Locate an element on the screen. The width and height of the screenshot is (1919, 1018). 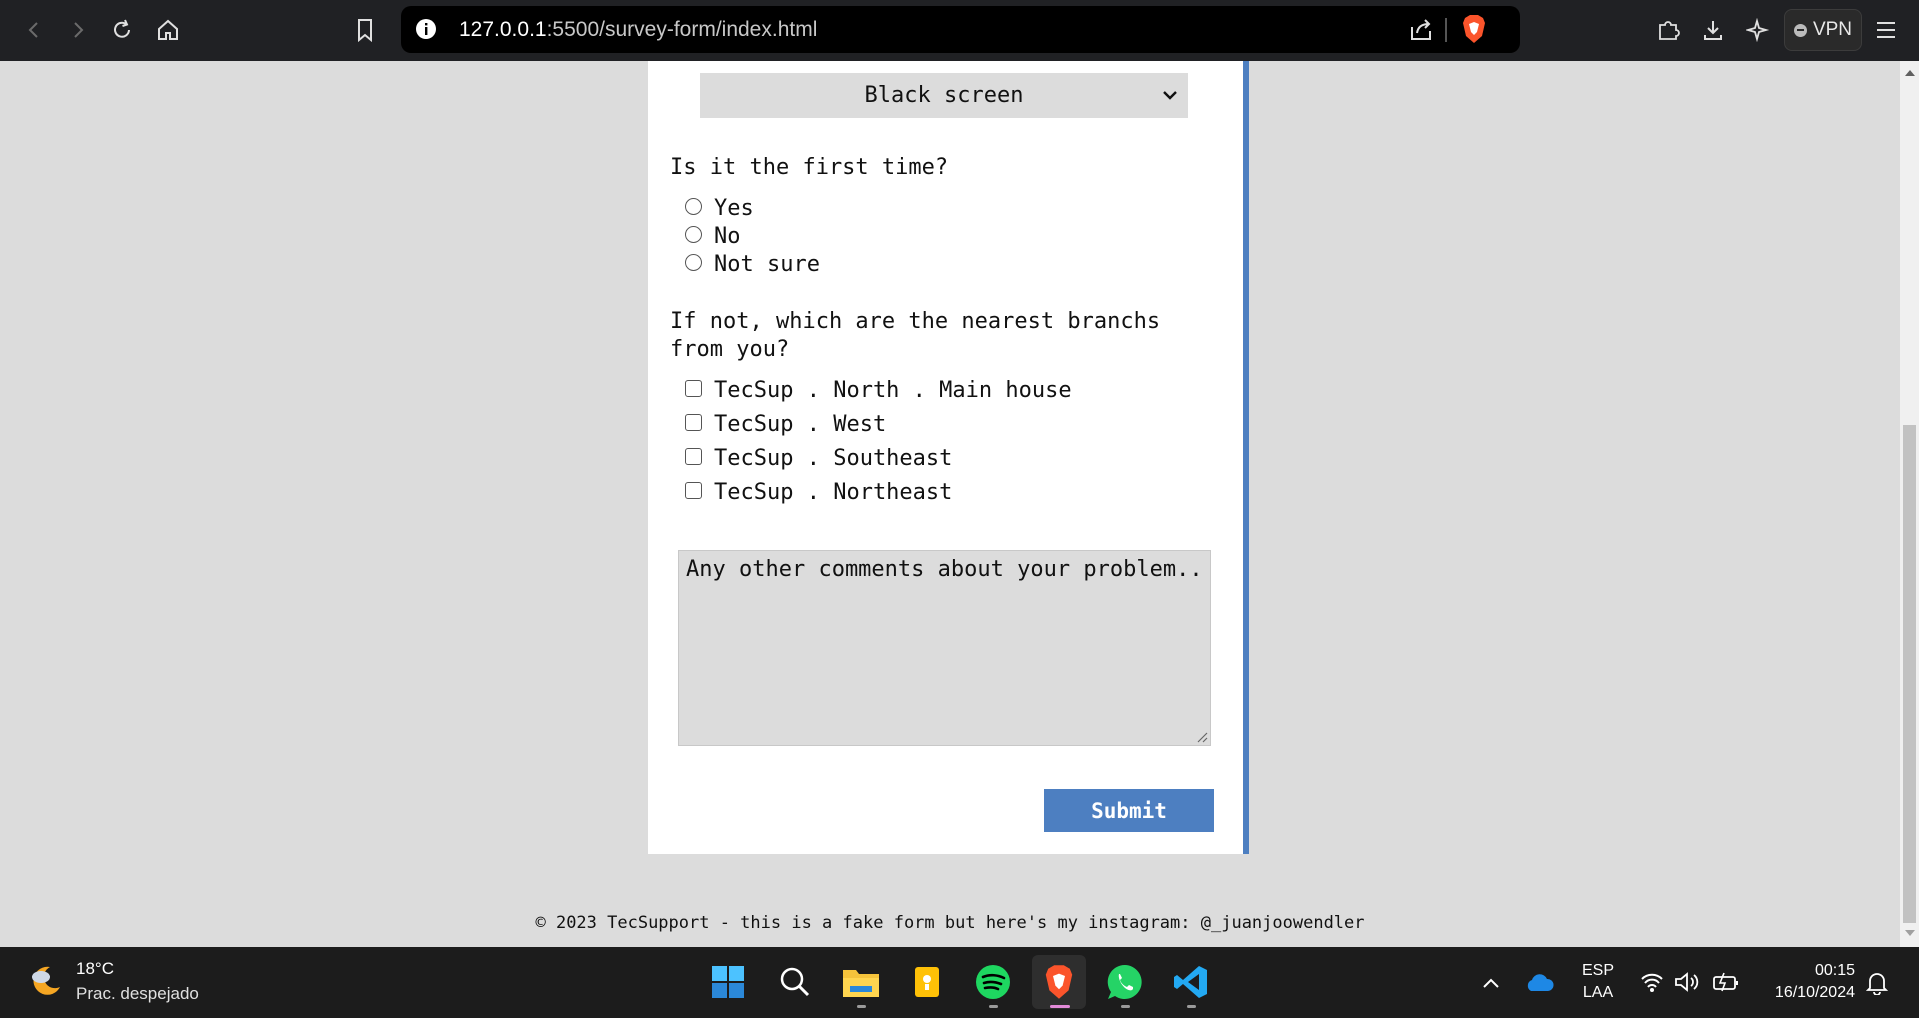
hamburger-menu-icon is located at coordinates (1886, 30).